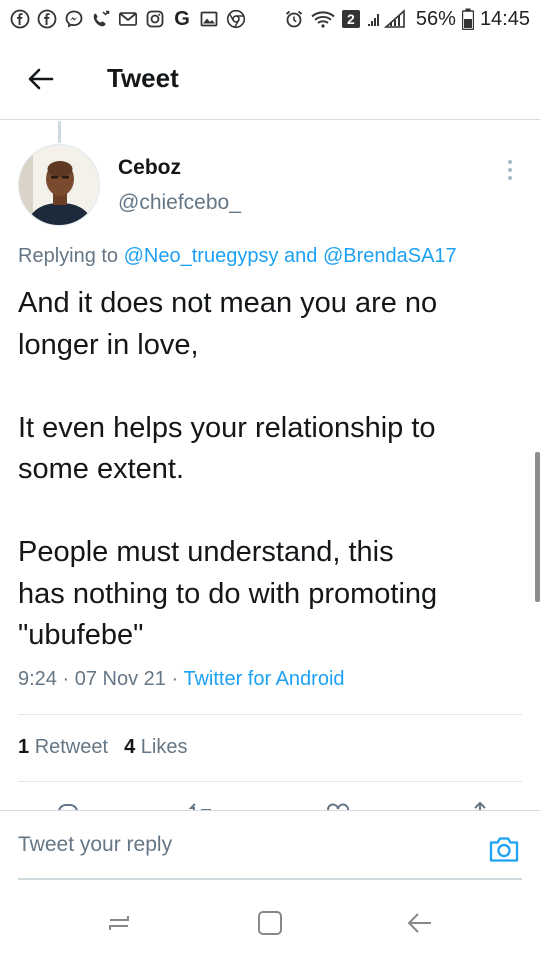  I want to click on clock: 14:45, so click(504, 18).